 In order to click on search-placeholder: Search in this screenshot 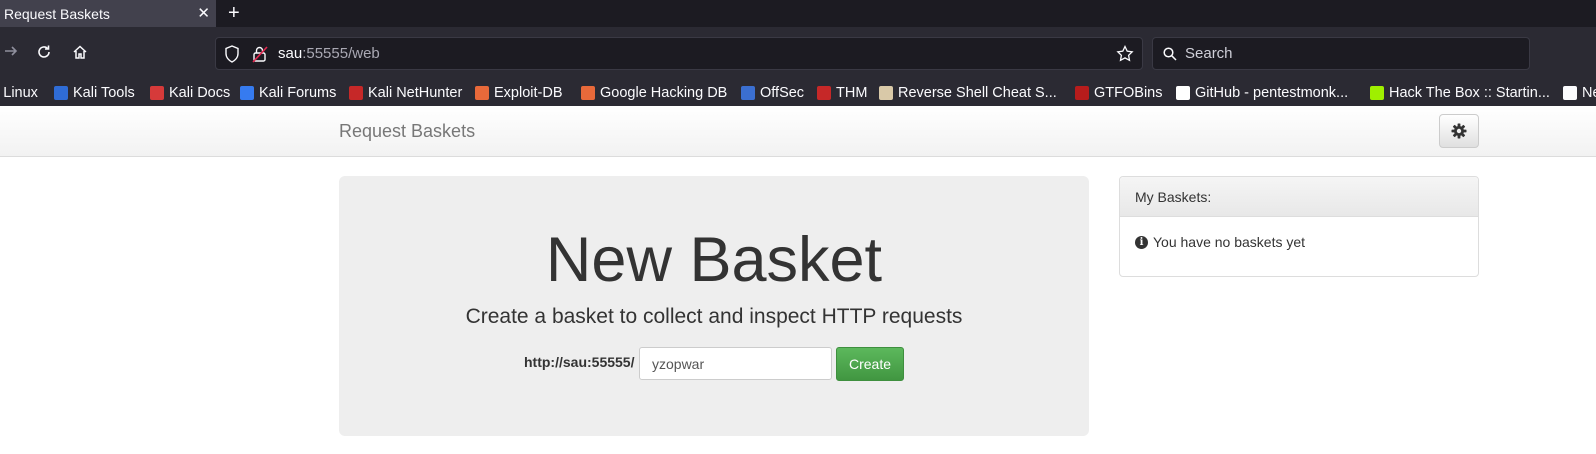, I will do `click(1209, 53)`.